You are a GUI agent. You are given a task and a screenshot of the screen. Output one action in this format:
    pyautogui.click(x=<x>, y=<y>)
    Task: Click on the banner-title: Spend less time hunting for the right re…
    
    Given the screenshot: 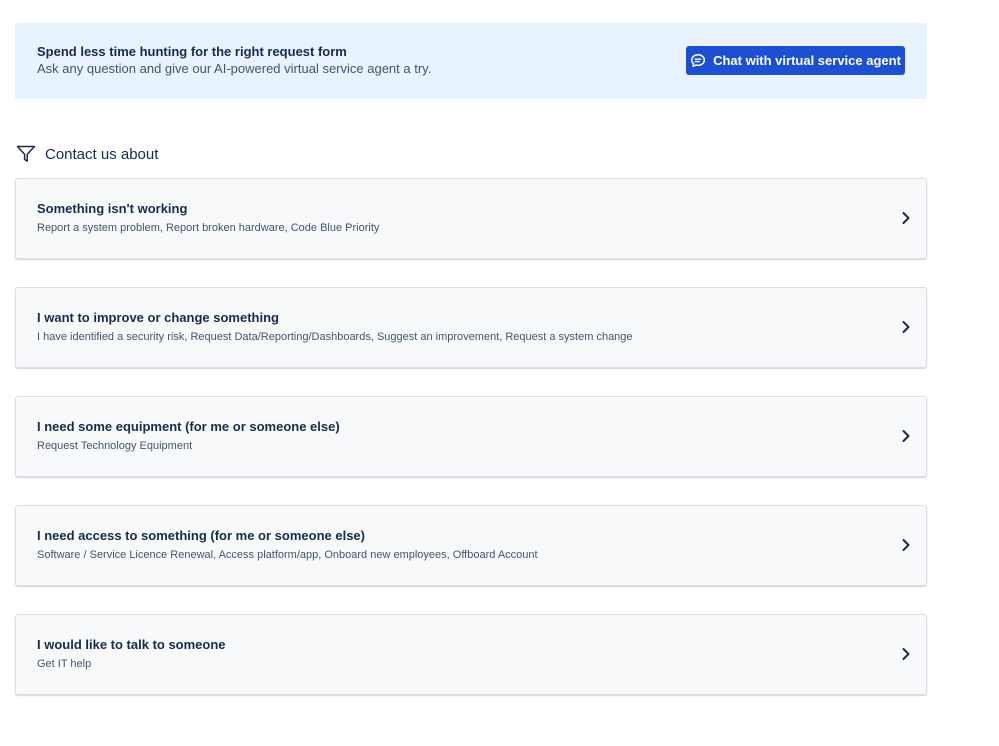 What is the action you would take?
    pyautogui.click(x=192, y=51)
    